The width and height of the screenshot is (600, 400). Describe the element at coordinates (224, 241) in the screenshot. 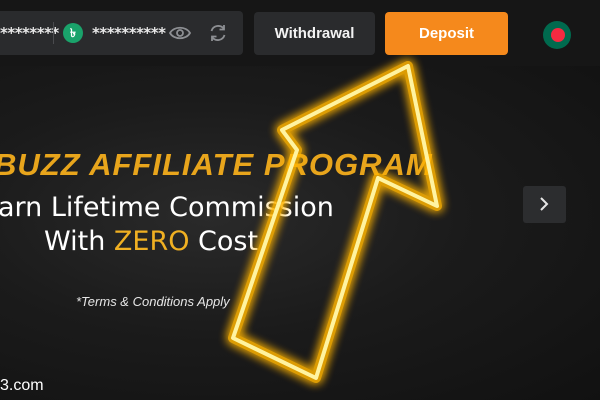

I see `tagline-suffix: Cost` at that location.